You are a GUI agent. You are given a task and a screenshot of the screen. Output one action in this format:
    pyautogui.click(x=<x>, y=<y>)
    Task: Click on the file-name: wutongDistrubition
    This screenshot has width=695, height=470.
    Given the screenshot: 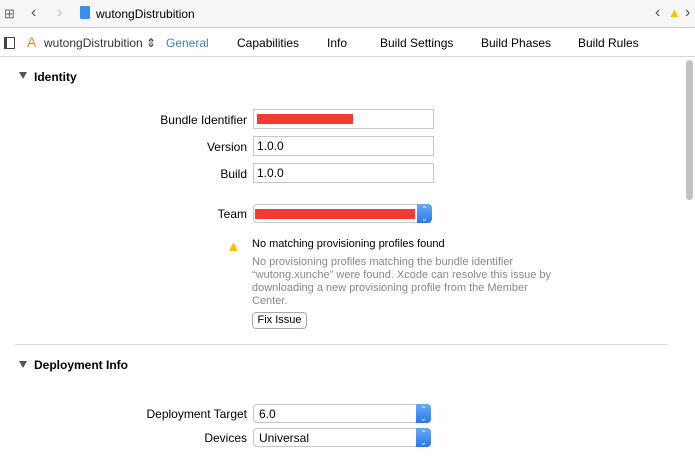 What is the action you would take?
    pyautogui.click(x=145, y=14)
    